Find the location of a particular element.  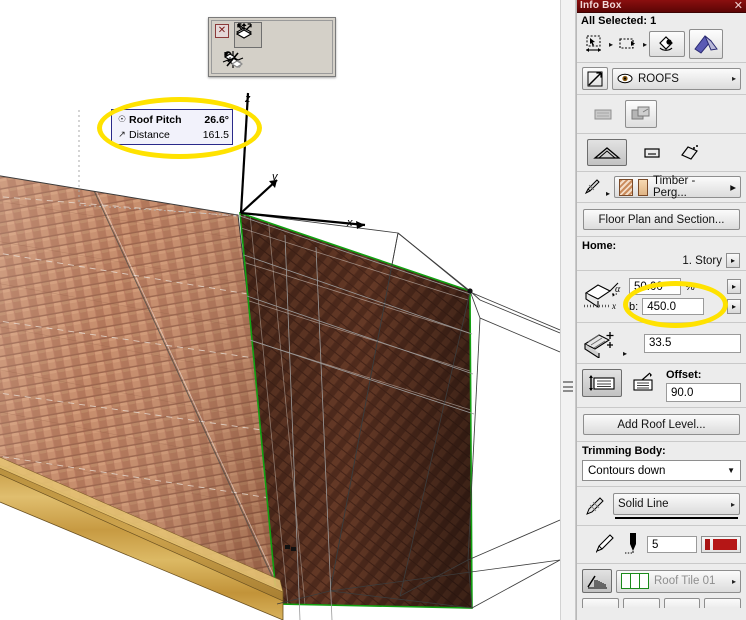

b-value-input: 450.0 is located at coordinates (673, 306).